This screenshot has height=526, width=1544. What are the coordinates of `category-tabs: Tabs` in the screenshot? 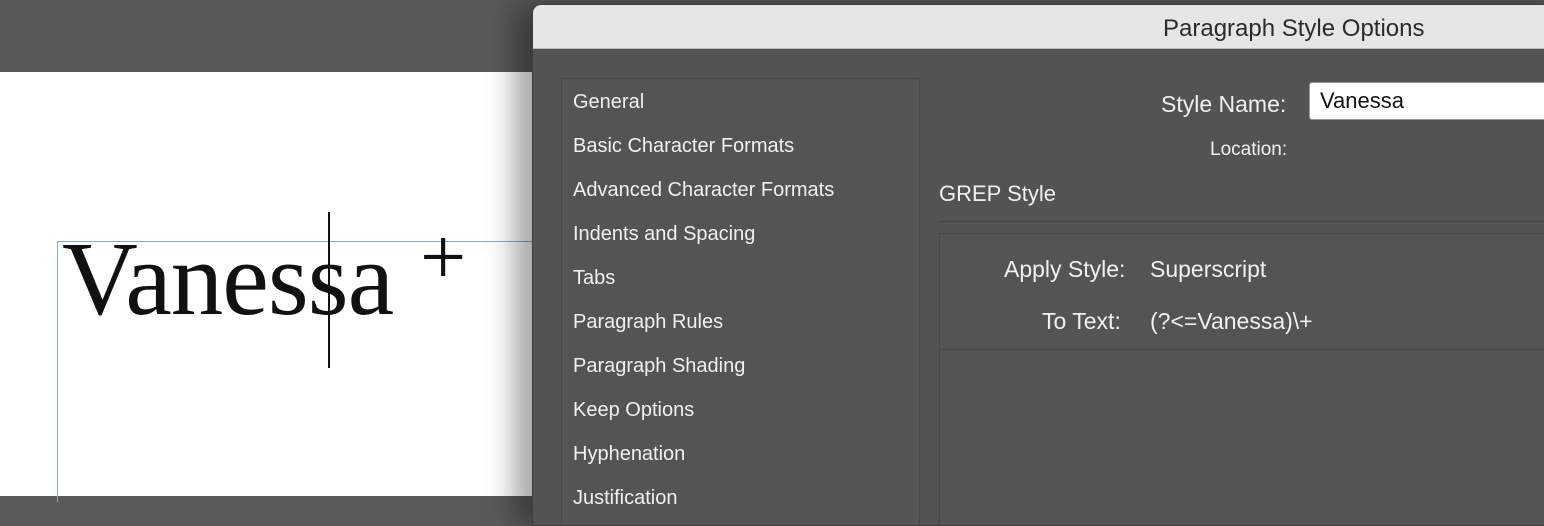 It's located at (594, 278).